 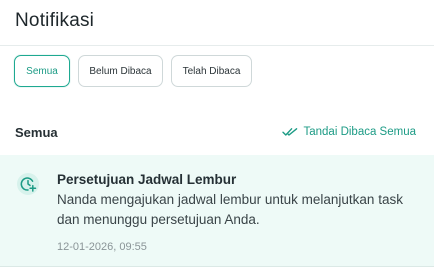 I want to click on filter-tab-unread: Belum Dibaca, so click(x=120, y=71).